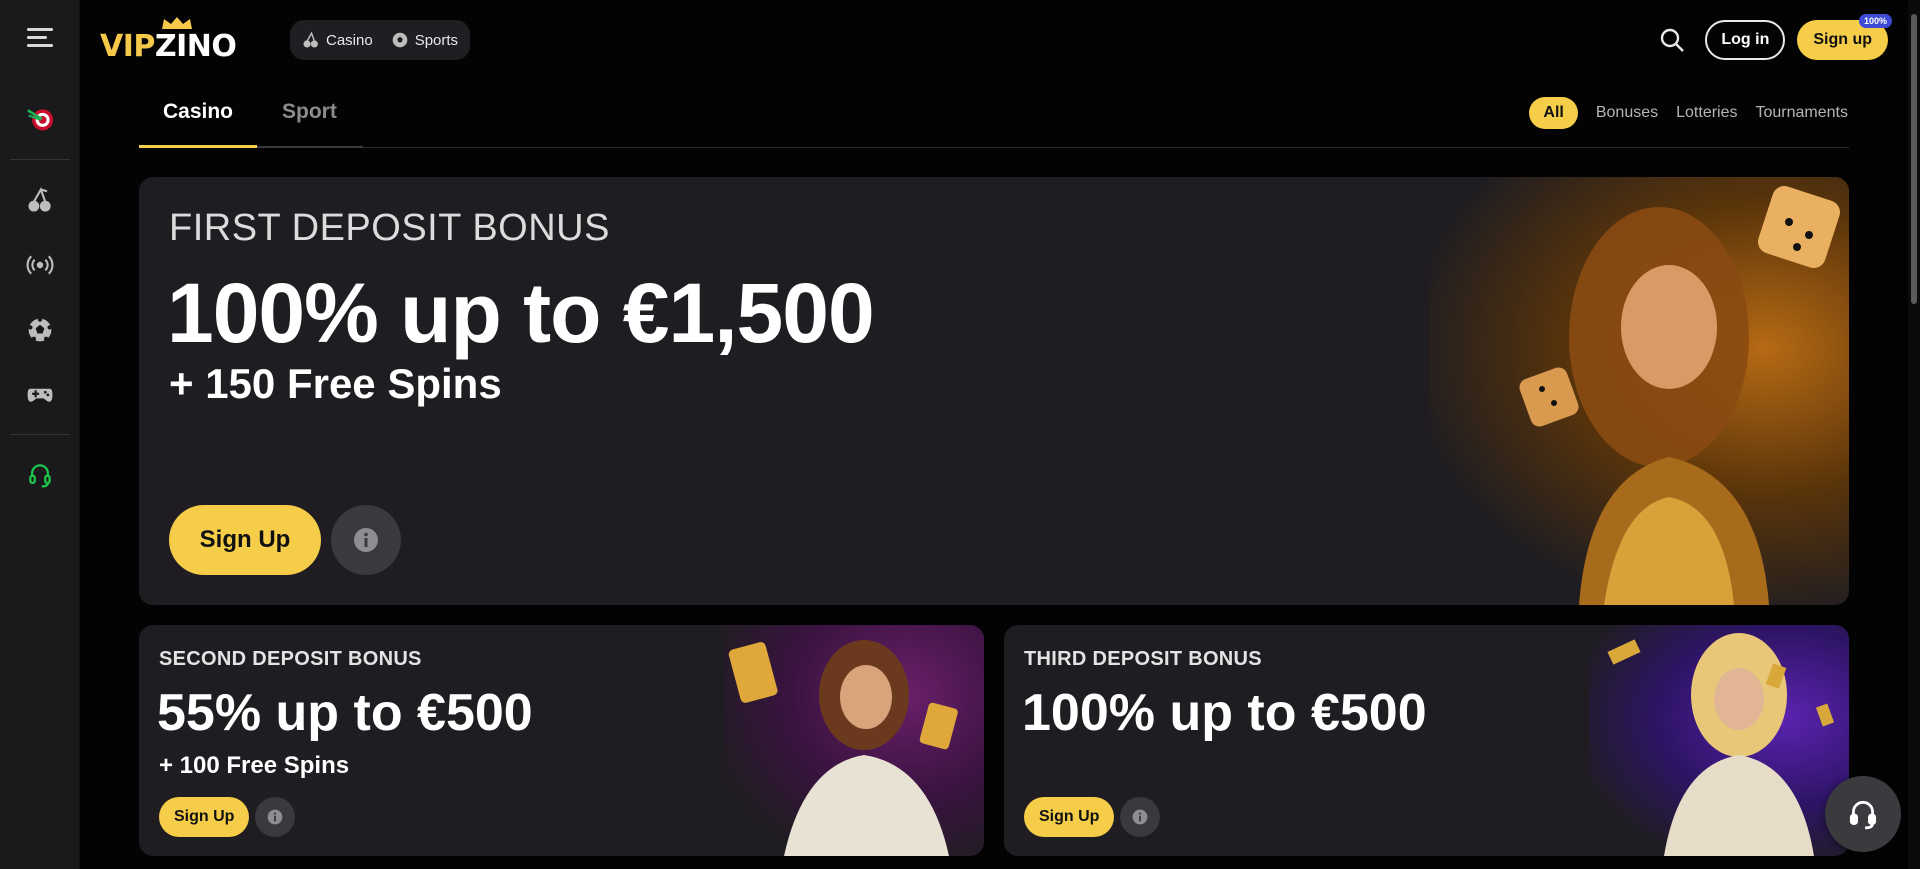 The image size is (1920, 869). I want to click on topnav-sports: Sports, so click(424, 40).